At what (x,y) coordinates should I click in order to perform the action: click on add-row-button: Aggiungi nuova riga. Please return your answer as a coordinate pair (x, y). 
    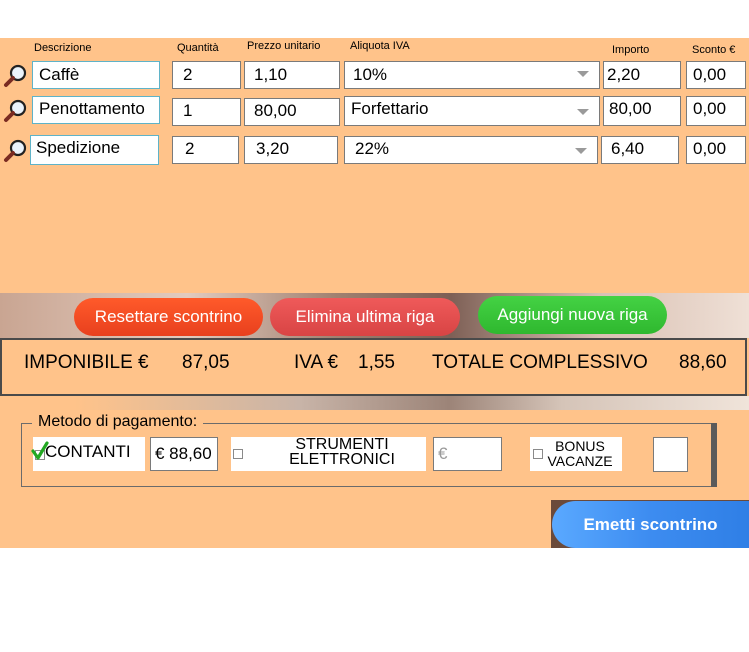
    Looking at the image, I should click on (572, 315).